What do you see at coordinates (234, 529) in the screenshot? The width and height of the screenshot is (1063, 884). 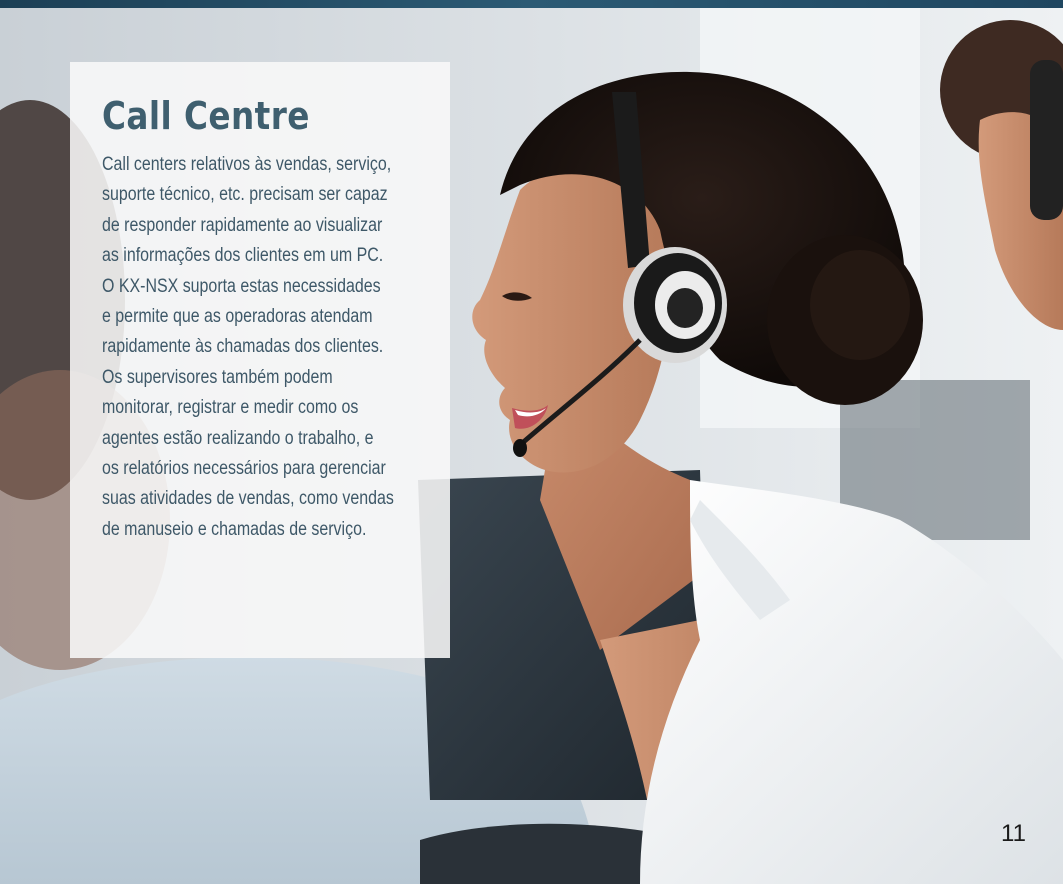 I see `body-line: de manuseio e chamadas de serviço.` at bounding box center [234, 529].